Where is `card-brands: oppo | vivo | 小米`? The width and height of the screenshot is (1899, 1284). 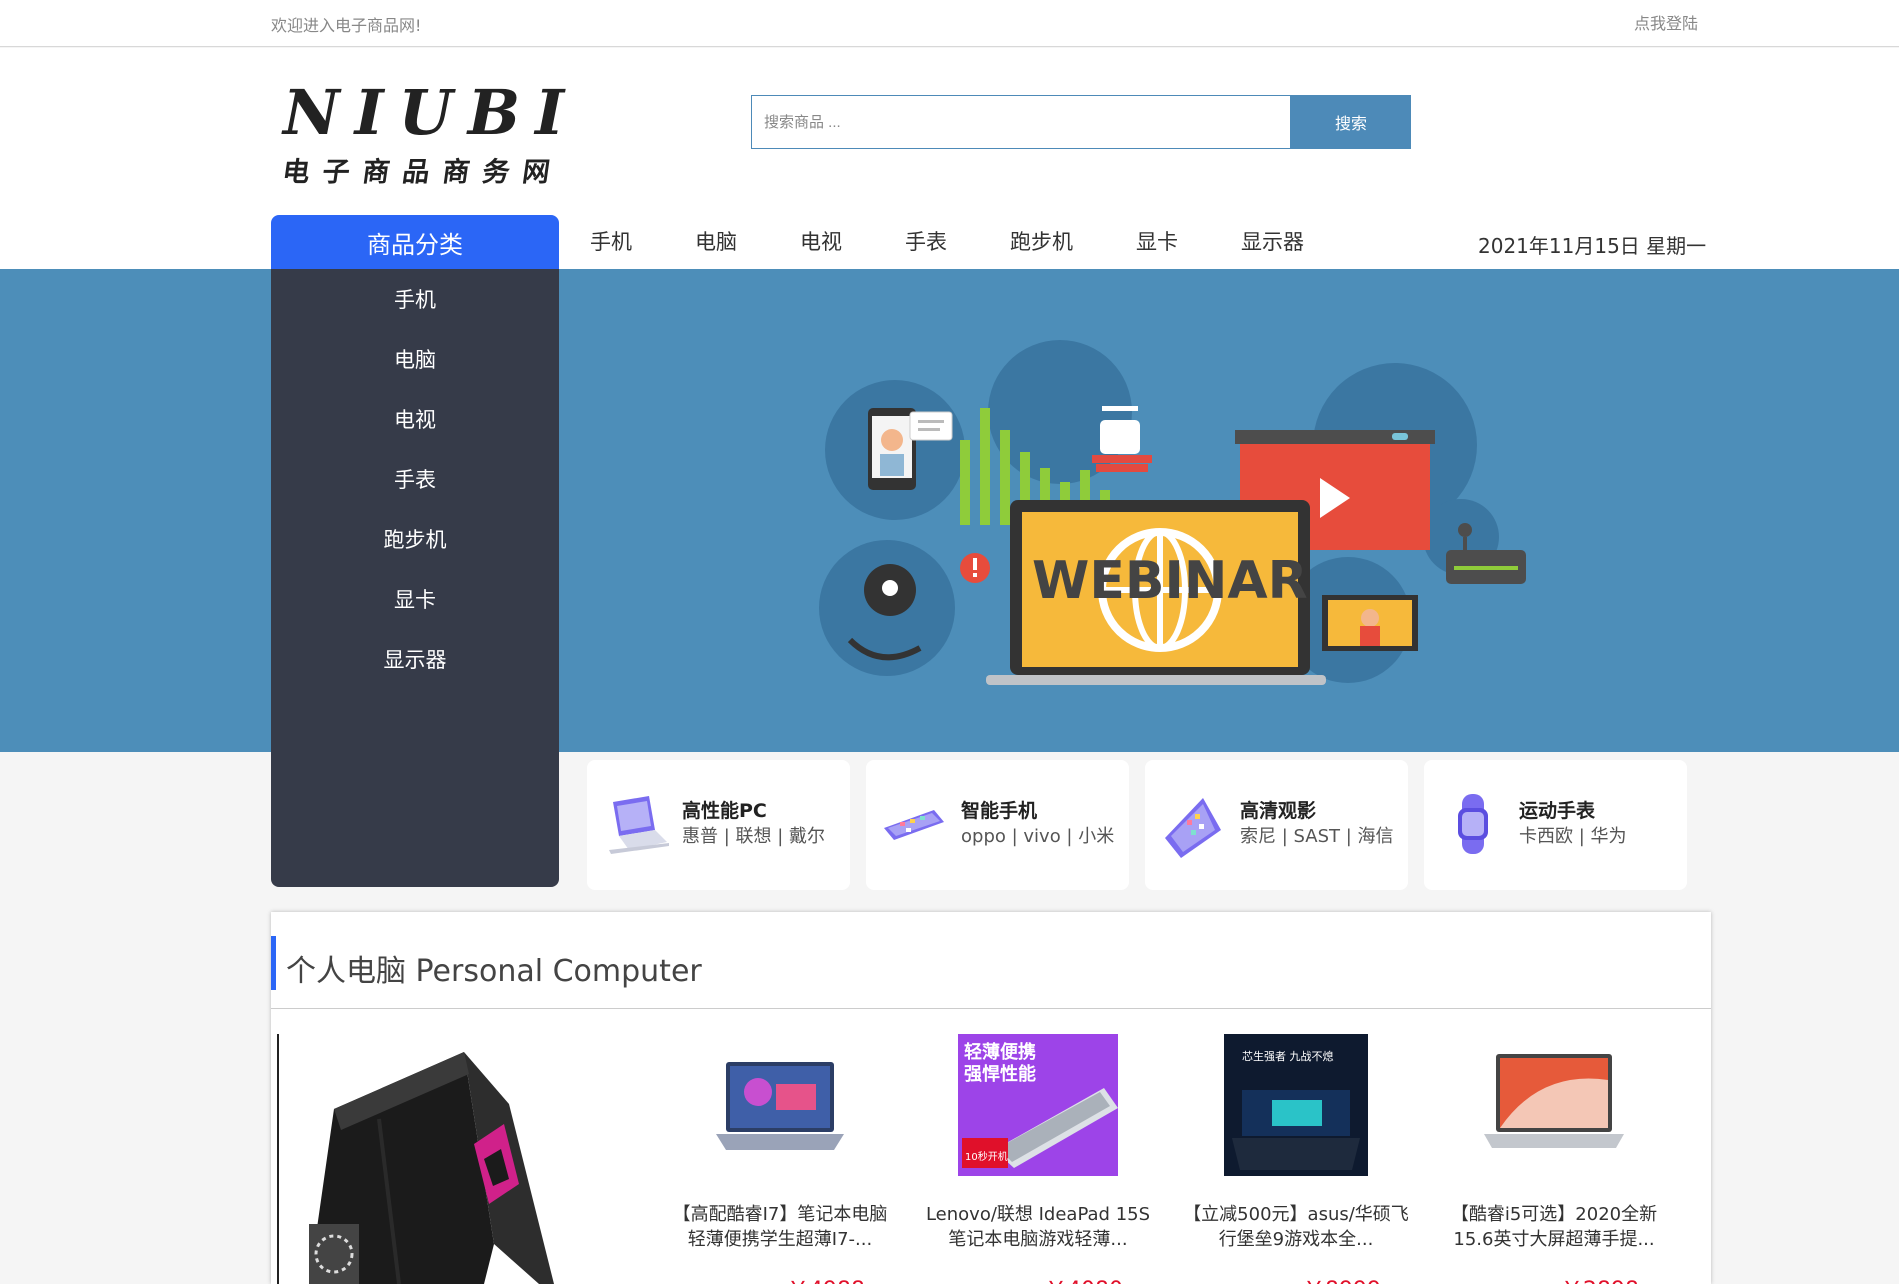 card-brands: oppo | vivo | 小米 is located at coordinates (1038, 836).